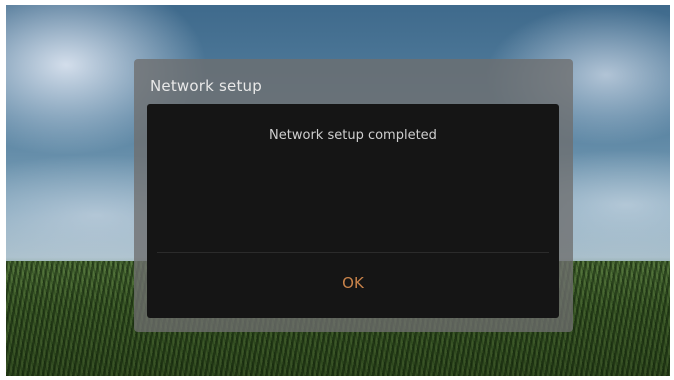 The image size is (674, 380). What do you see at coordinates (353, 252) in the screenshot?
I see `dialog-divider` at bounding box center [353, 252].